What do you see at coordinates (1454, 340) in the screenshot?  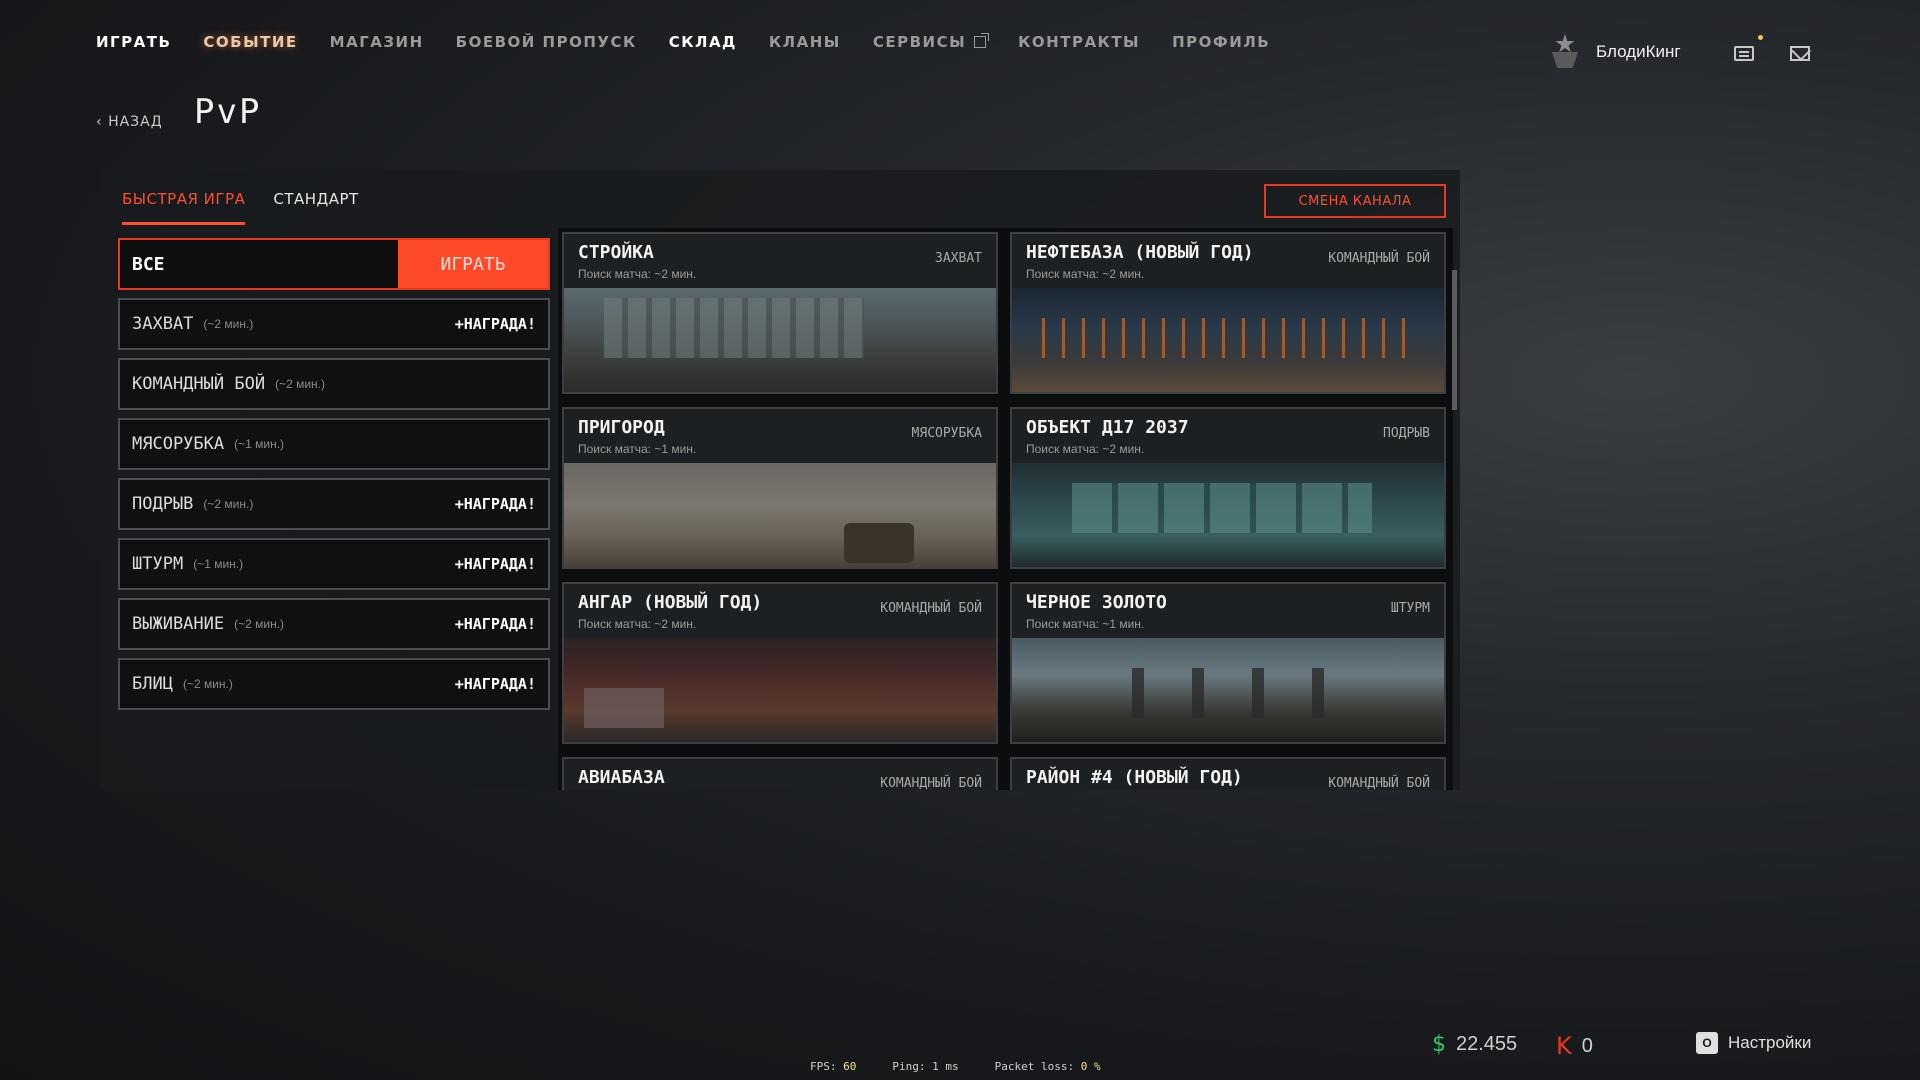 I see `map-scrollbar` at bounding box center [1454, 340].